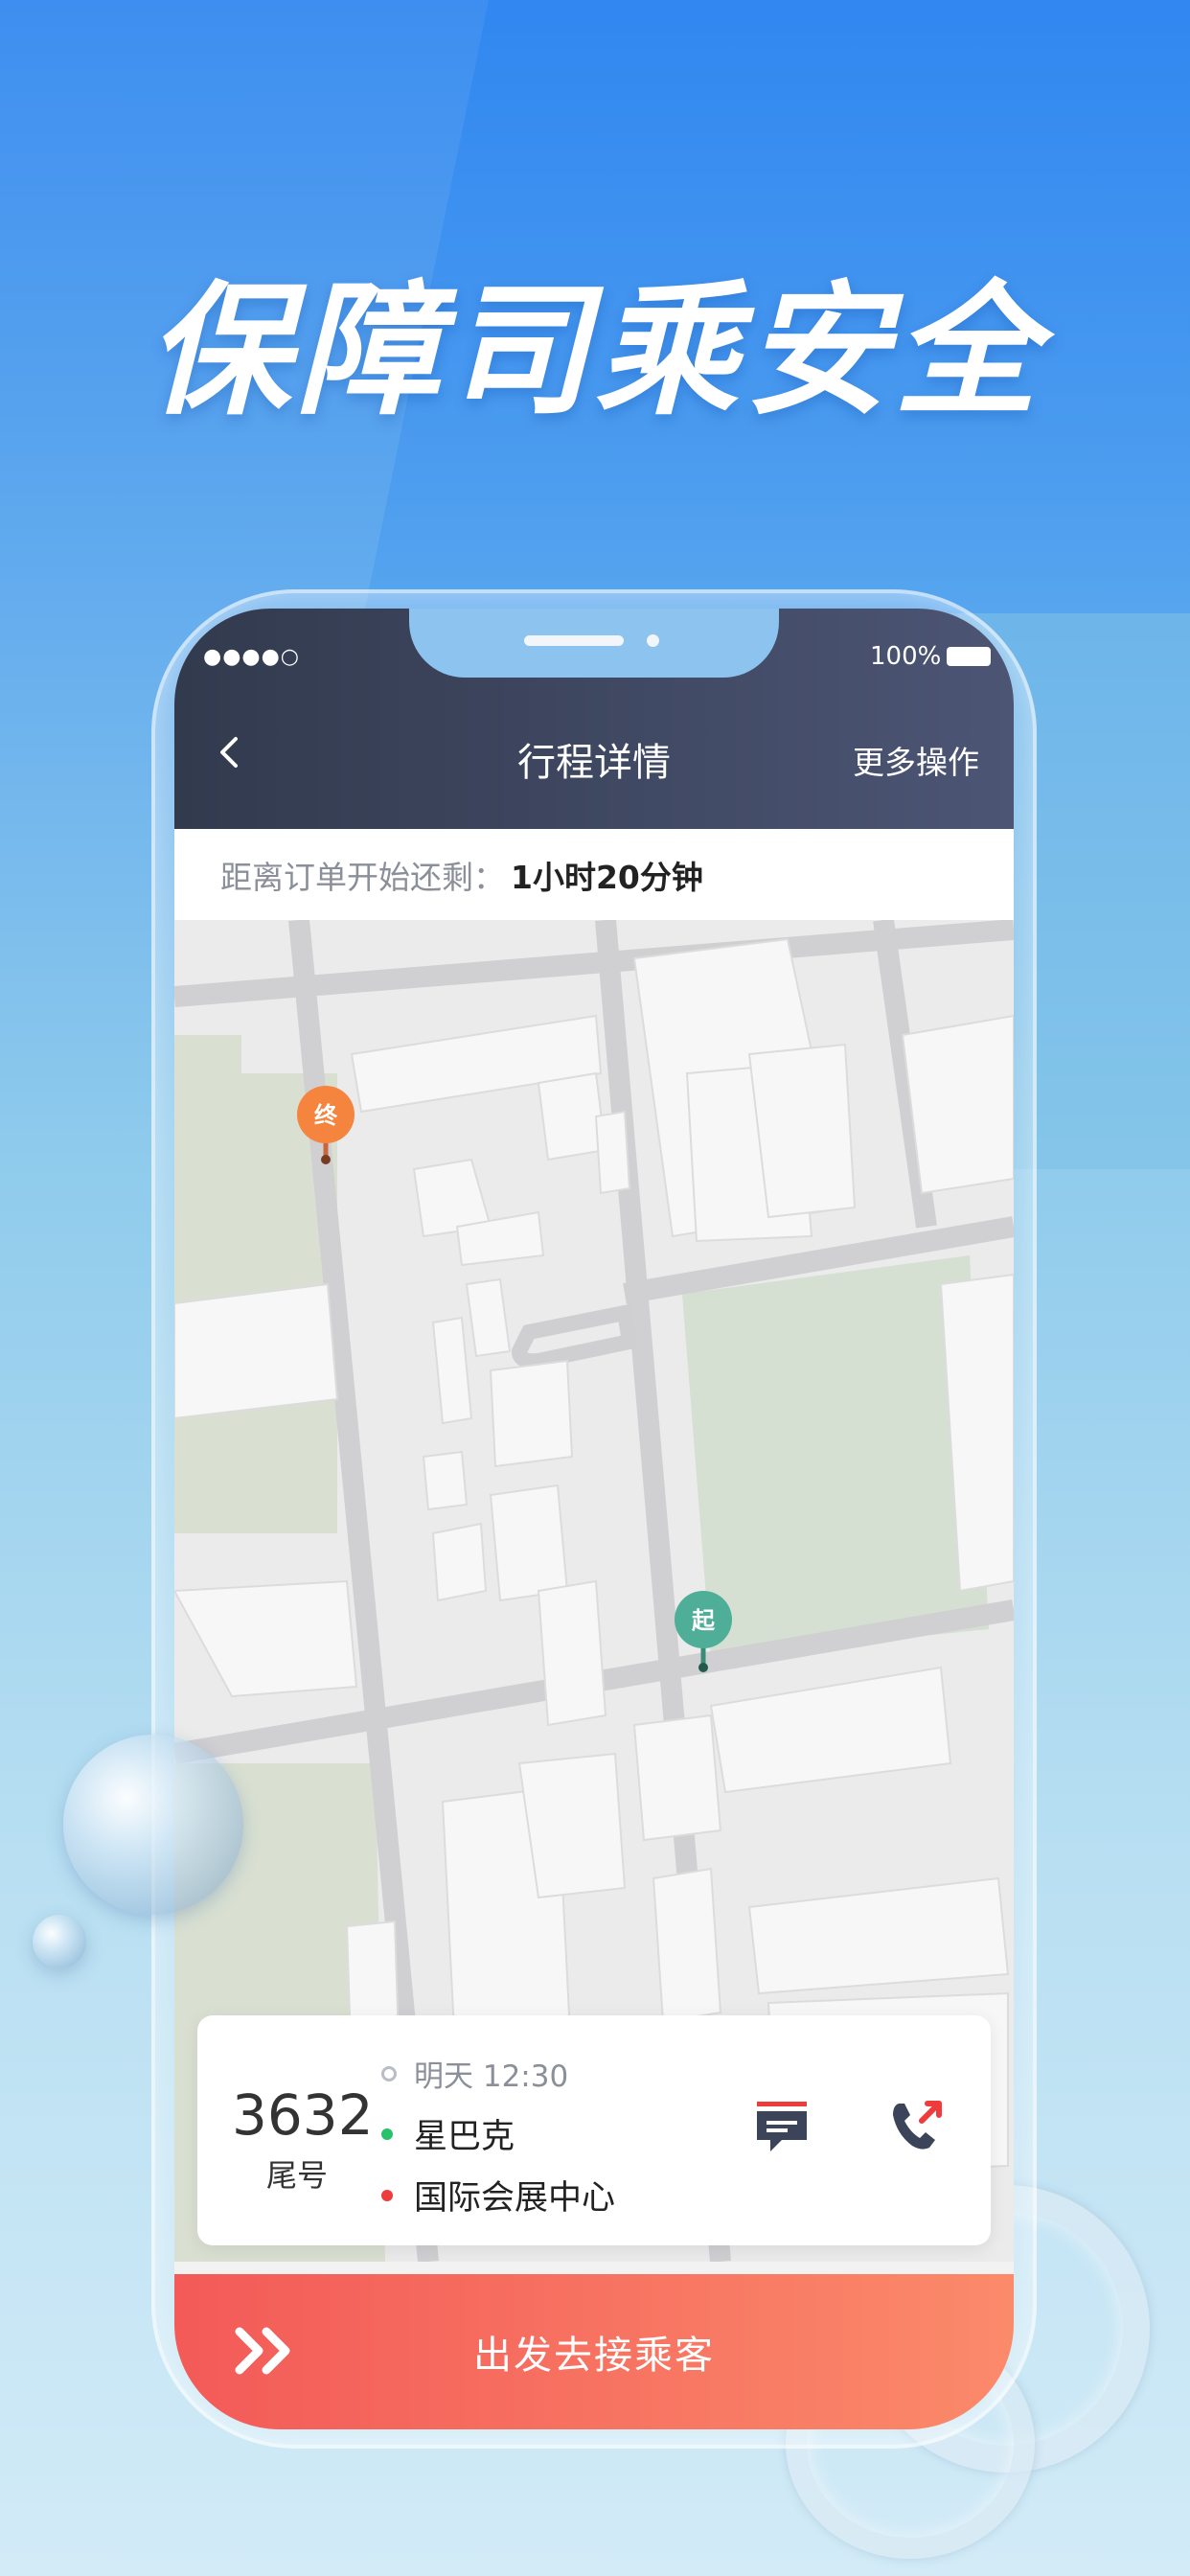  I want to click on battery-percent: 100%, so click(906, 656).